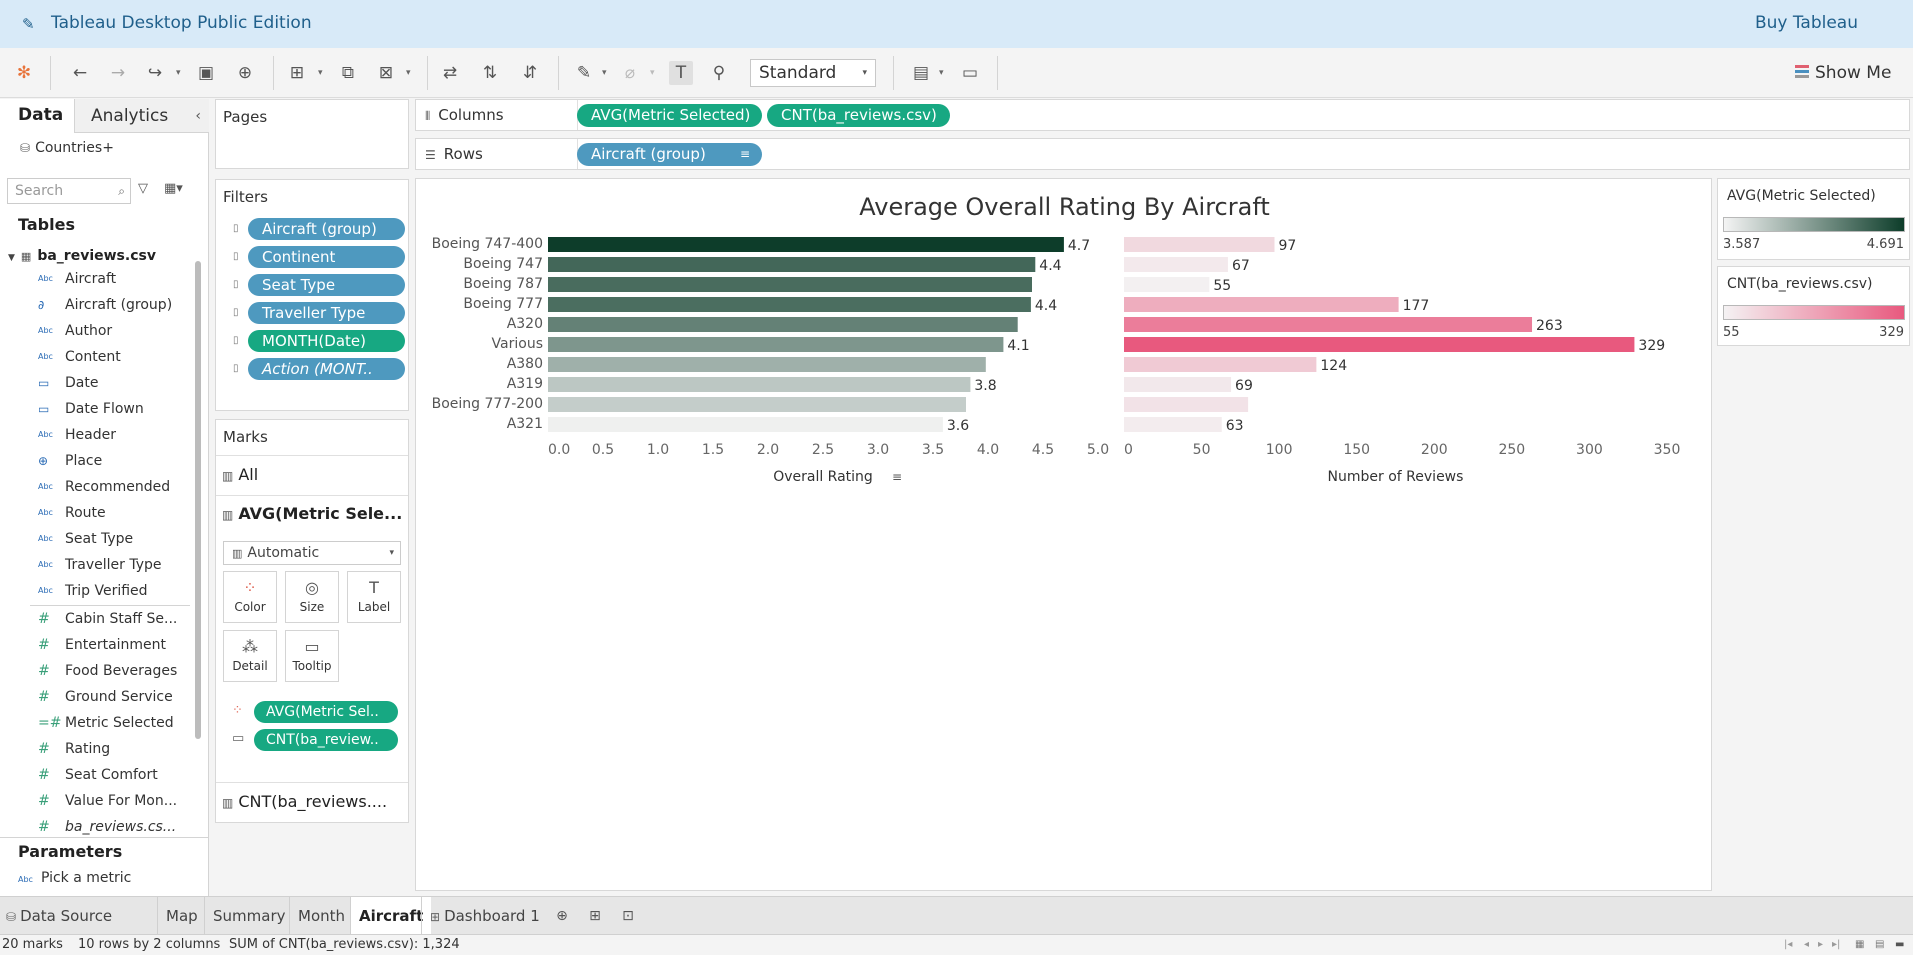 This screenshot has height=955, width=1913. Describe the element at coordinates (1162, 154) in the screenshot. I see `rows-shelf: ☰ Rows Aircraft (group) ≡` at that location.